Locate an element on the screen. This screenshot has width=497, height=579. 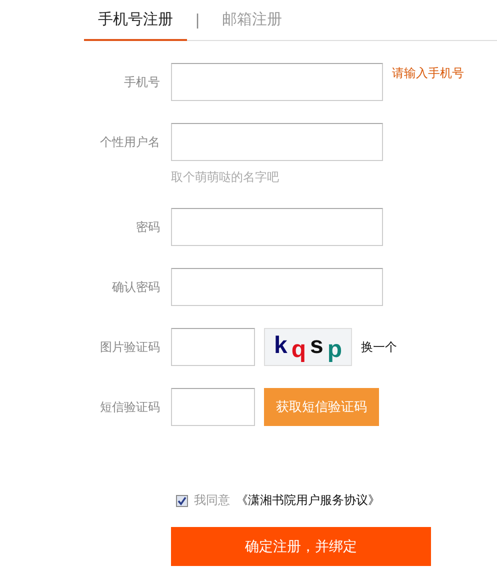
captcha-image: k q s p is located at coordinates (308, 347).